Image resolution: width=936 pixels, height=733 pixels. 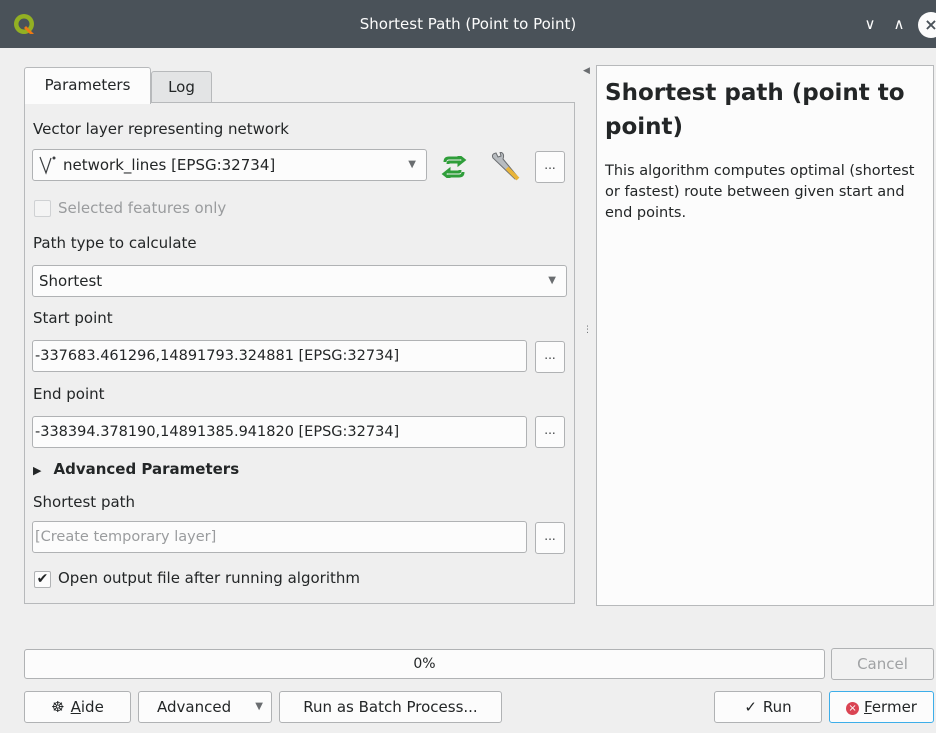 I want to click on close-button-label: ermer, so click(x=894, y=707).